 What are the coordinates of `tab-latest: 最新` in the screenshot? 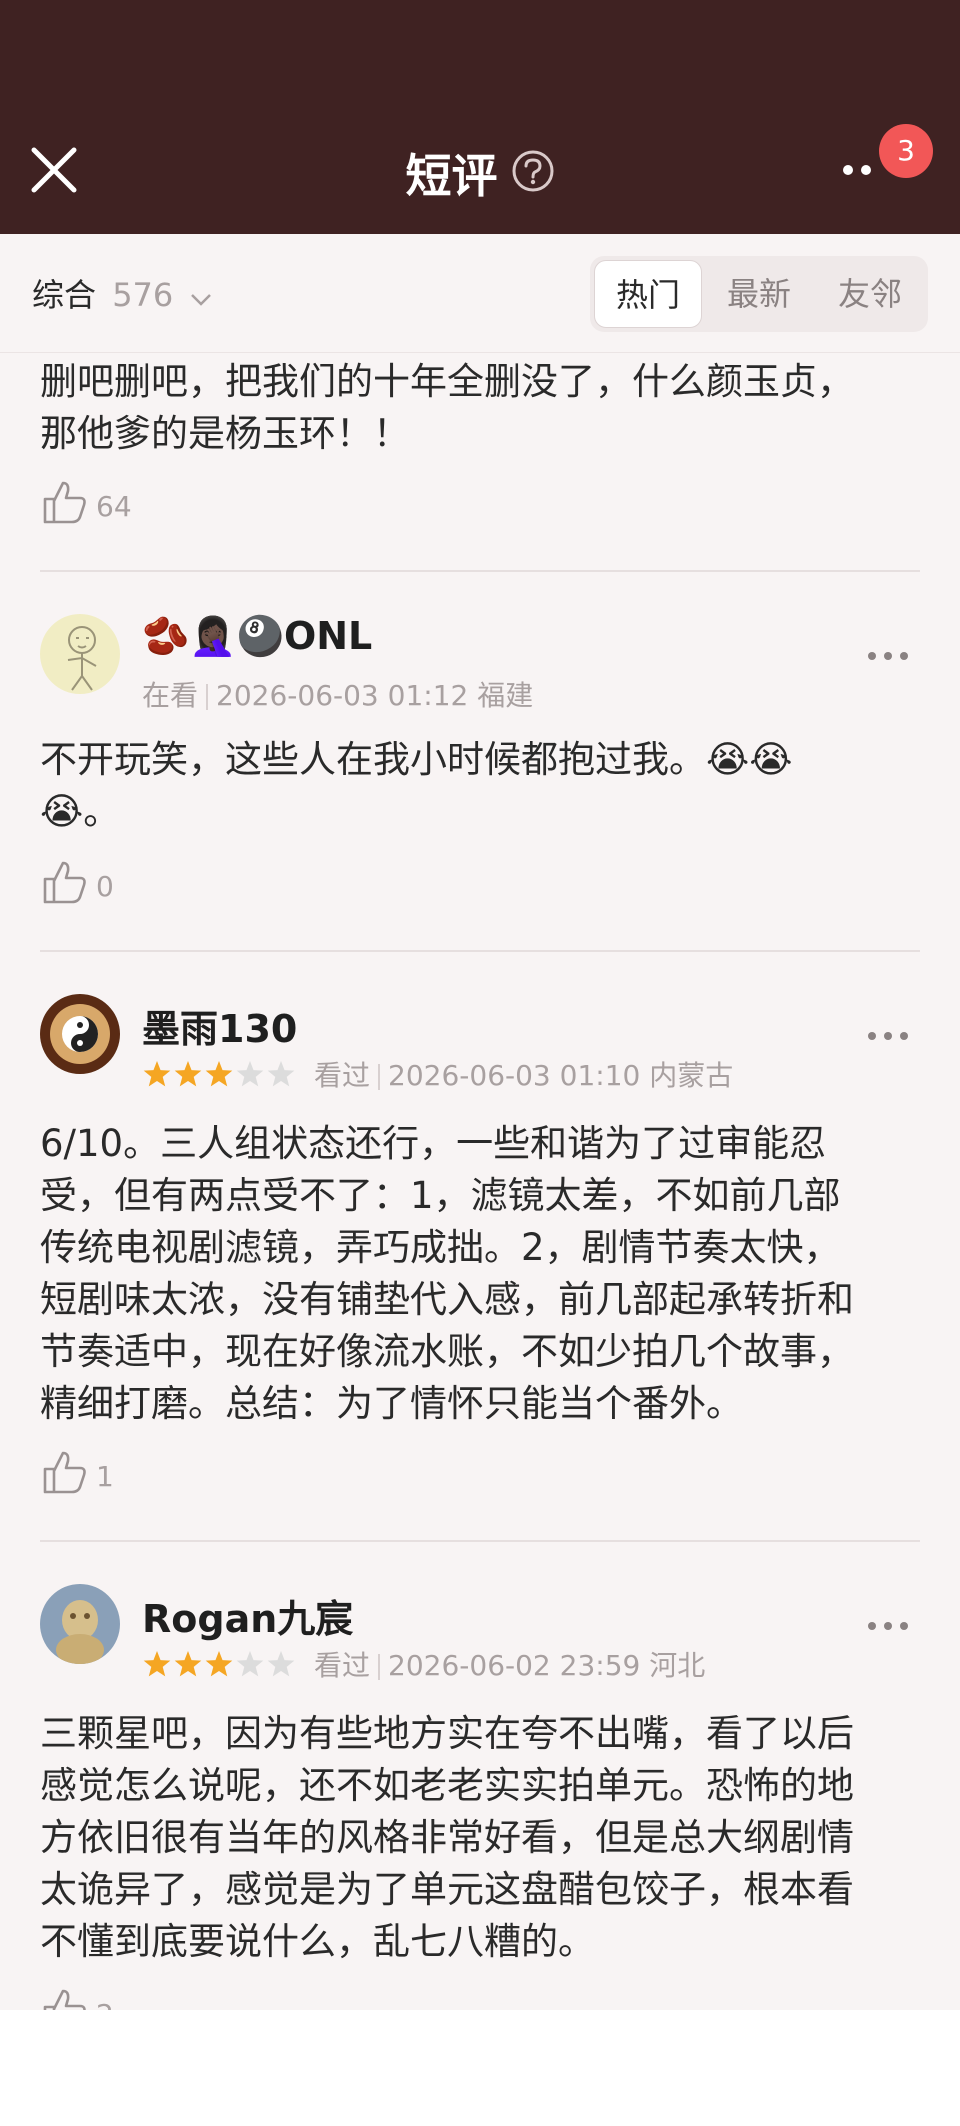 It's located at (759, 294).